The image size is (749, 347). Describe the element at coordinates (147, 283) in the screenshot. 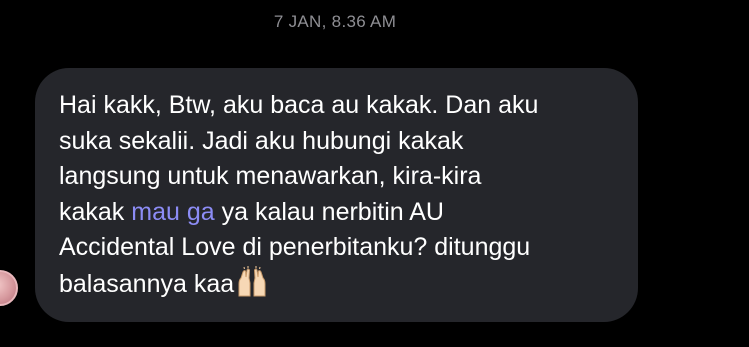

I see `message-line-text: balasannya kaa` at that location.